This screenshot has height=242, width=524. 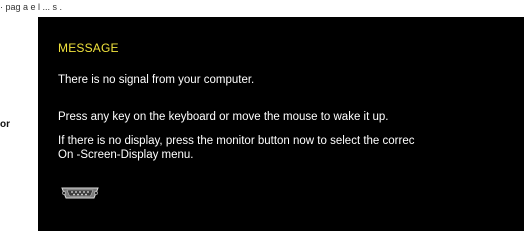 I want to click on display-instruction-line-2: On -Screen-Display menu., so click(x=126, y=155).